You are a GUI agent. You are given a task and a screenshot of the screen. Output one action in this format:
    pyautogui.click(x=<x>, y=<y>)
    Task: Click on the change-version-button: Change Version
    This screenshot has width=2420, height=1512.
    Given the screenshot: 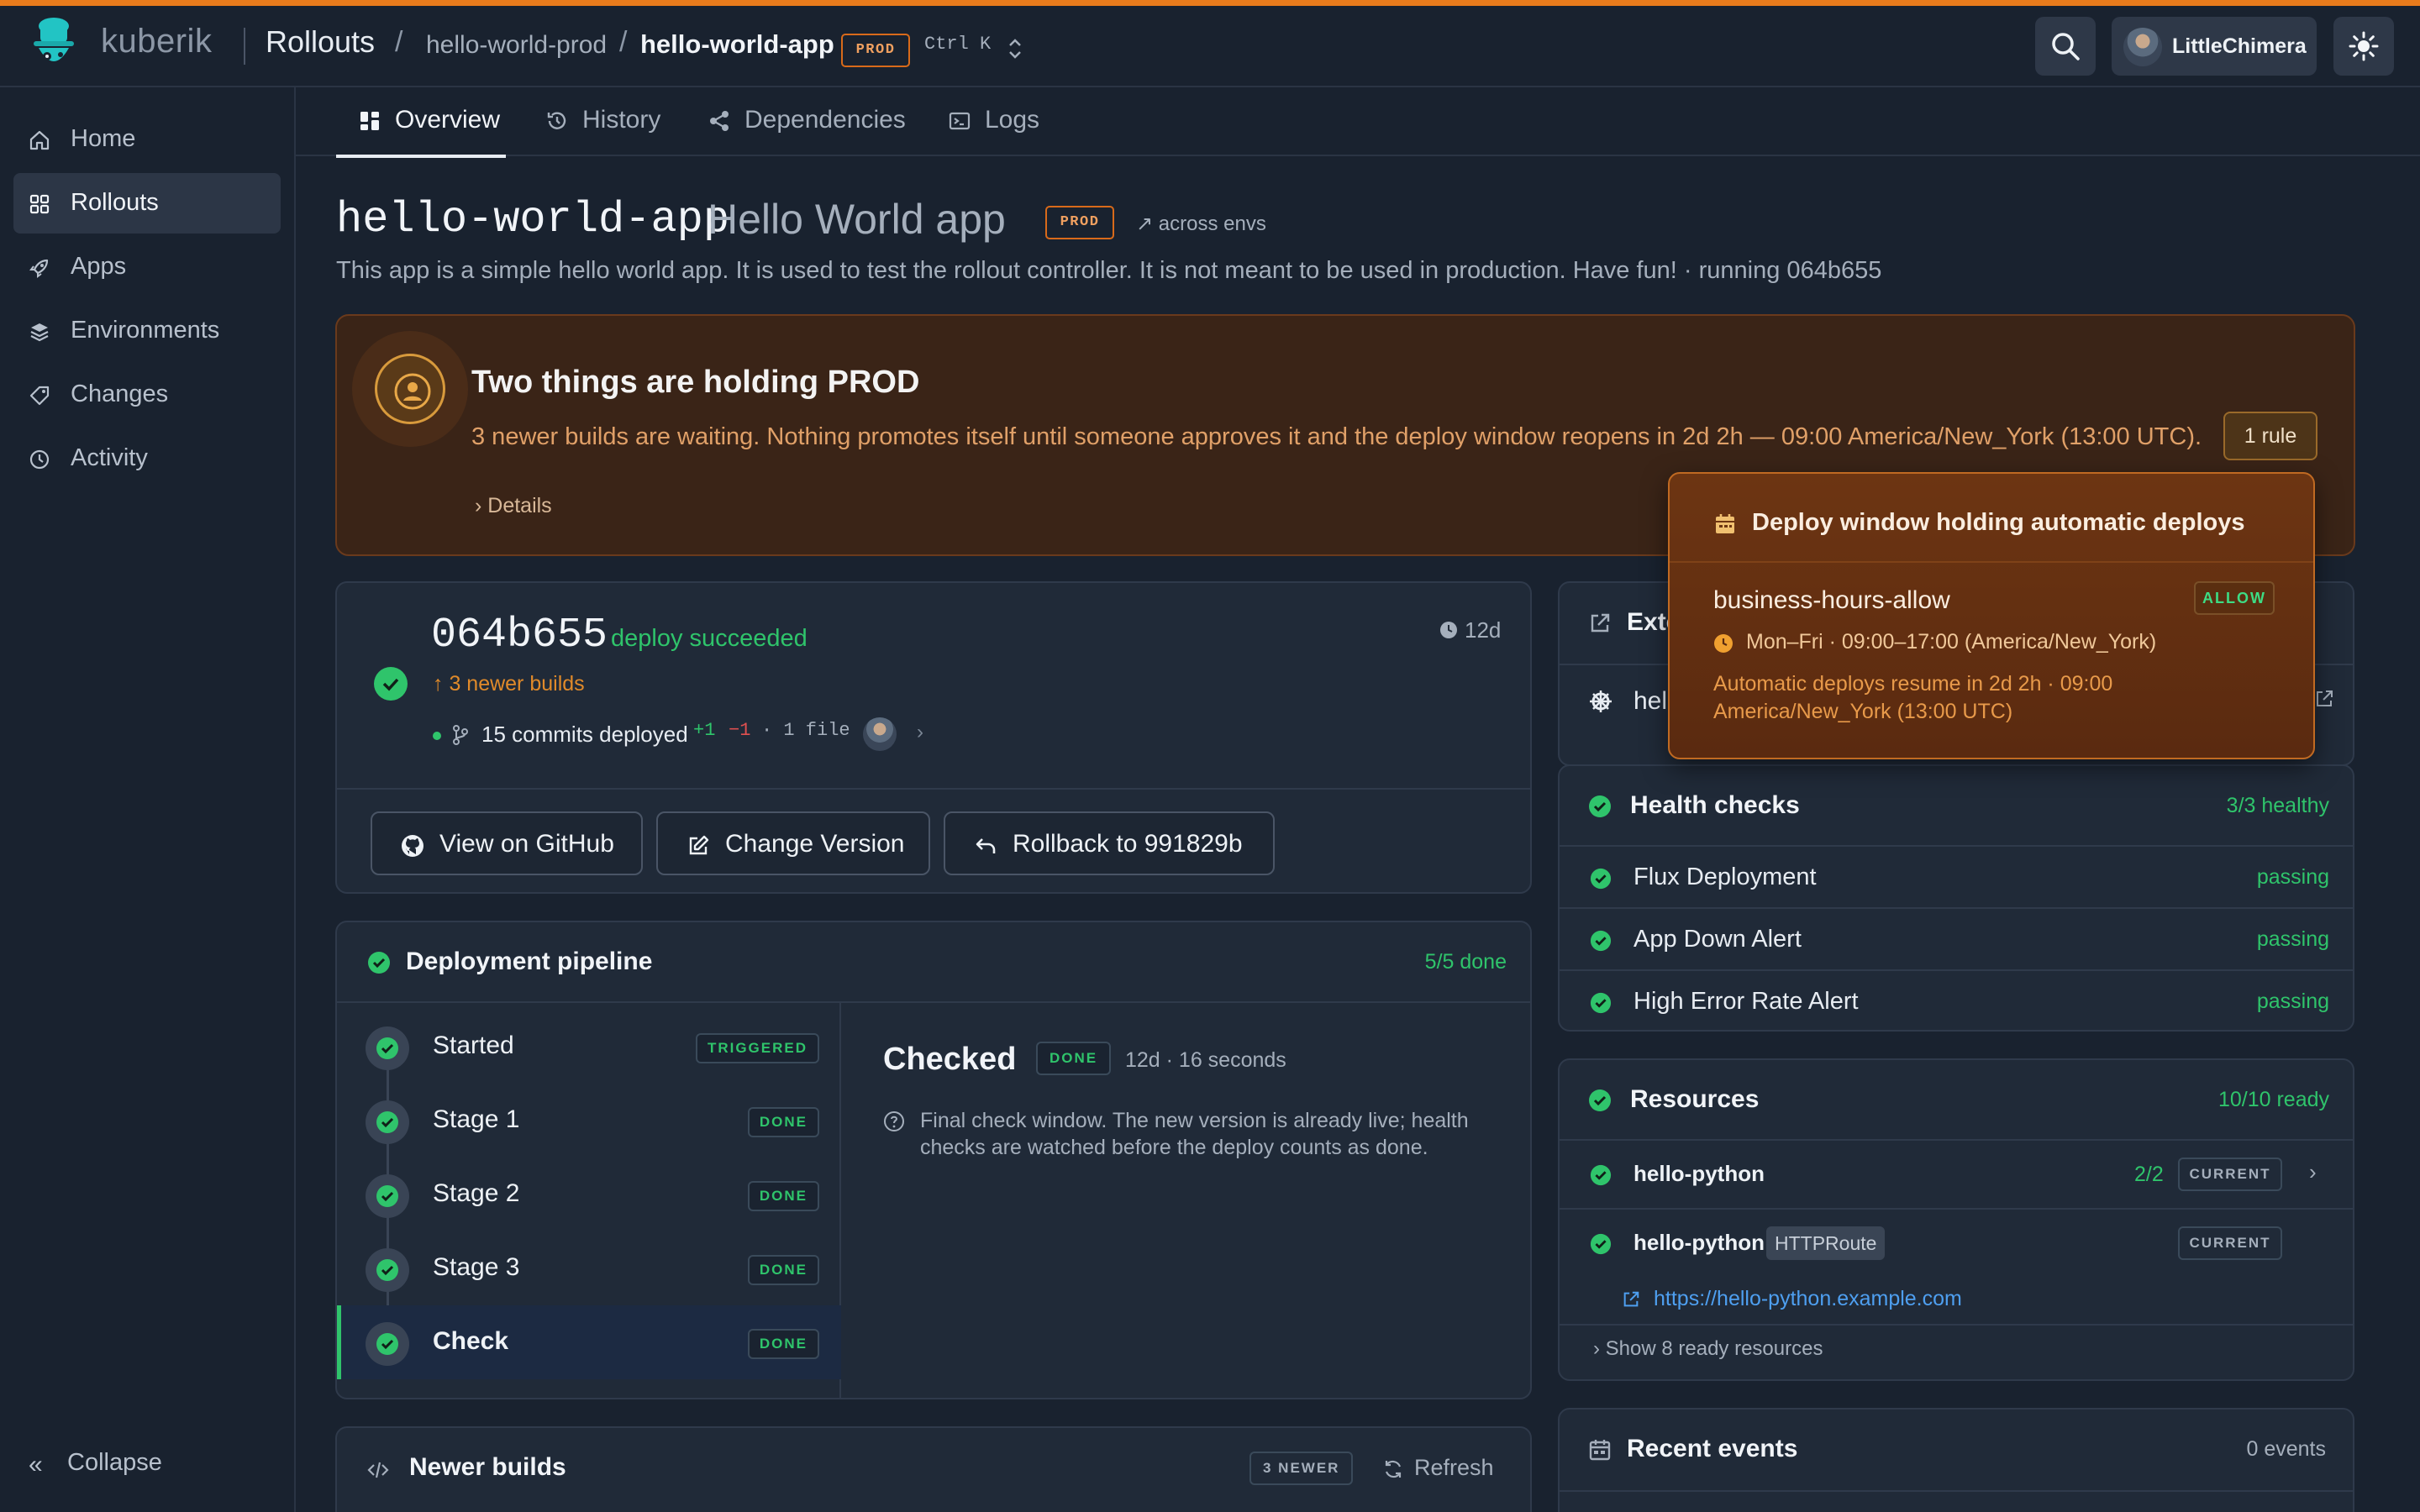 What is the action you would take?
    pyautogui.click(x=793, y=843)
    